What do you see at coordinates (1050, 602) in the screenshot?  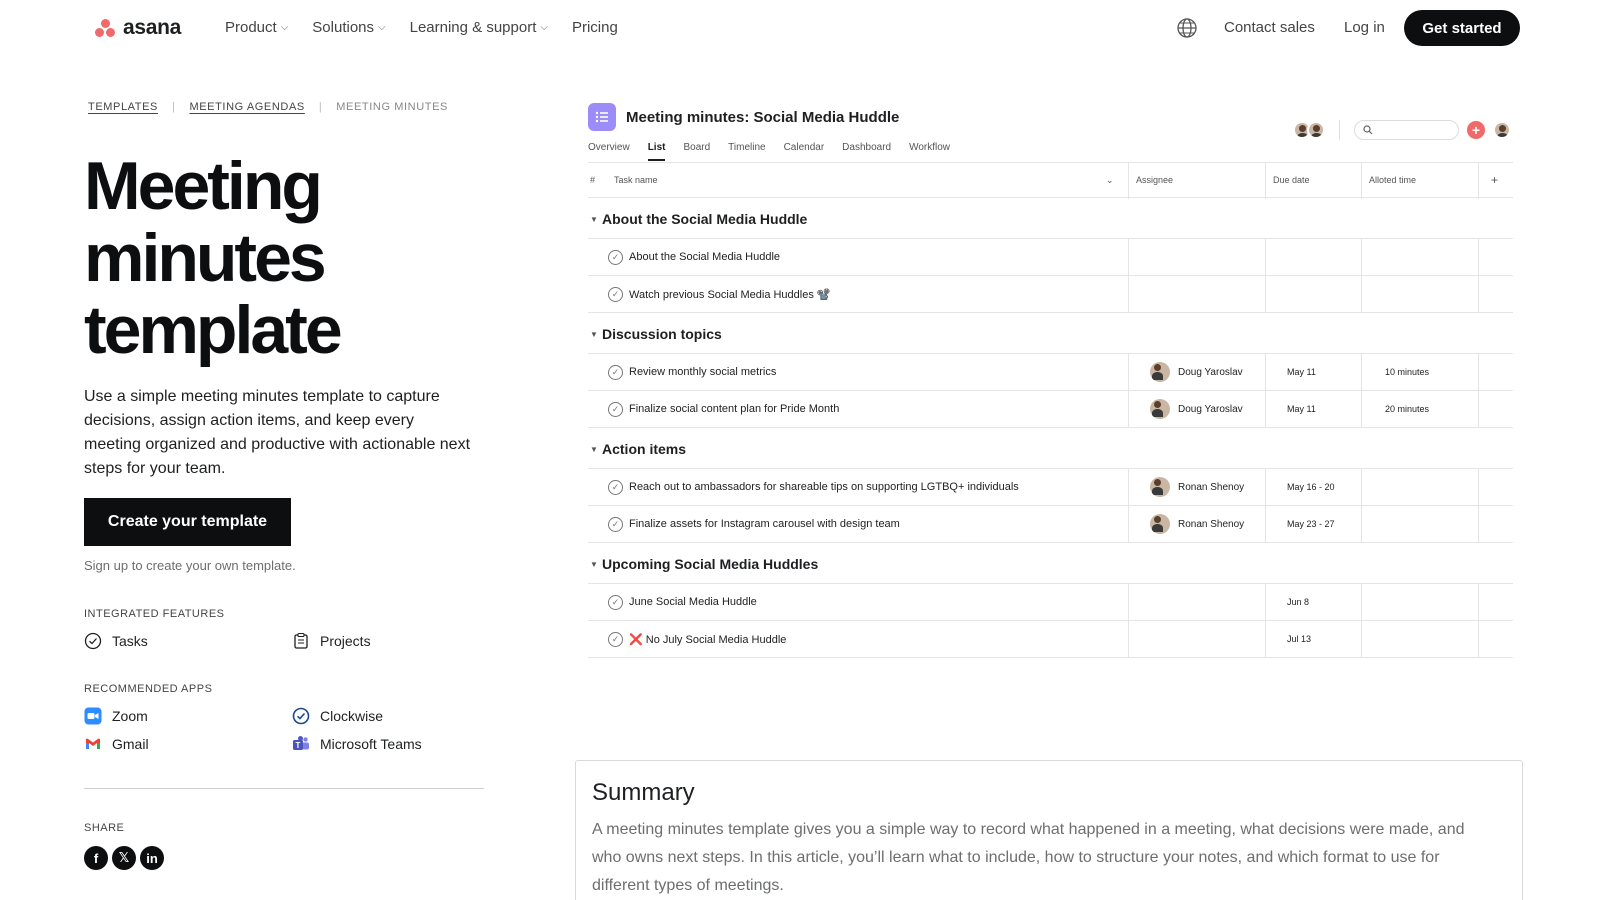 I see `table-row: ✓ June Social Media Huddle Jun 8` at bounding box center [1050, 602].